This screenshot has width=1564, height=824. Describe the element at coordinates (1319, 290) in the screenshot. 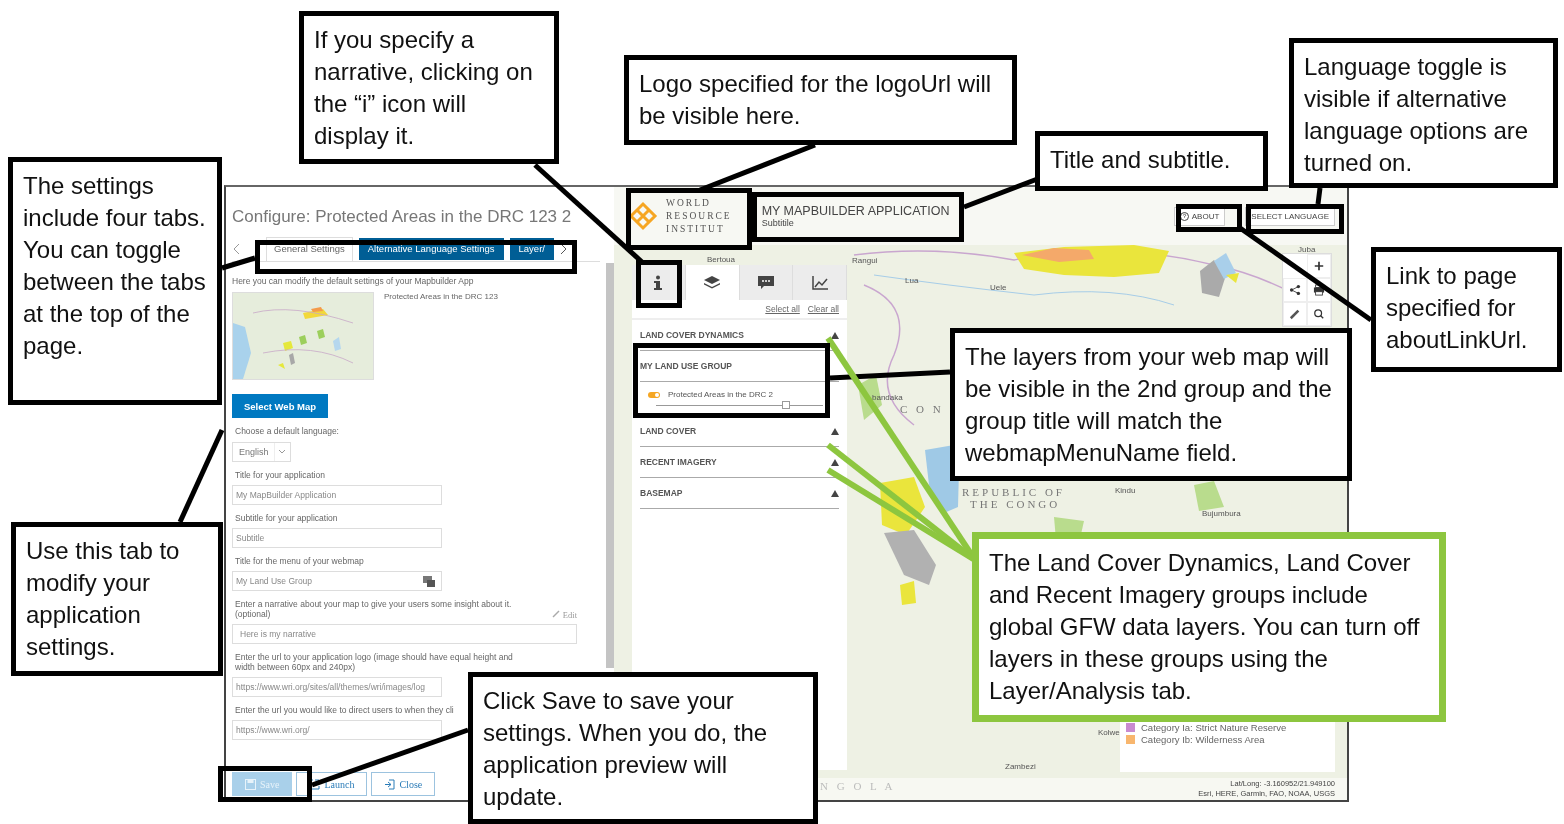

I see `print-icon` at that location.